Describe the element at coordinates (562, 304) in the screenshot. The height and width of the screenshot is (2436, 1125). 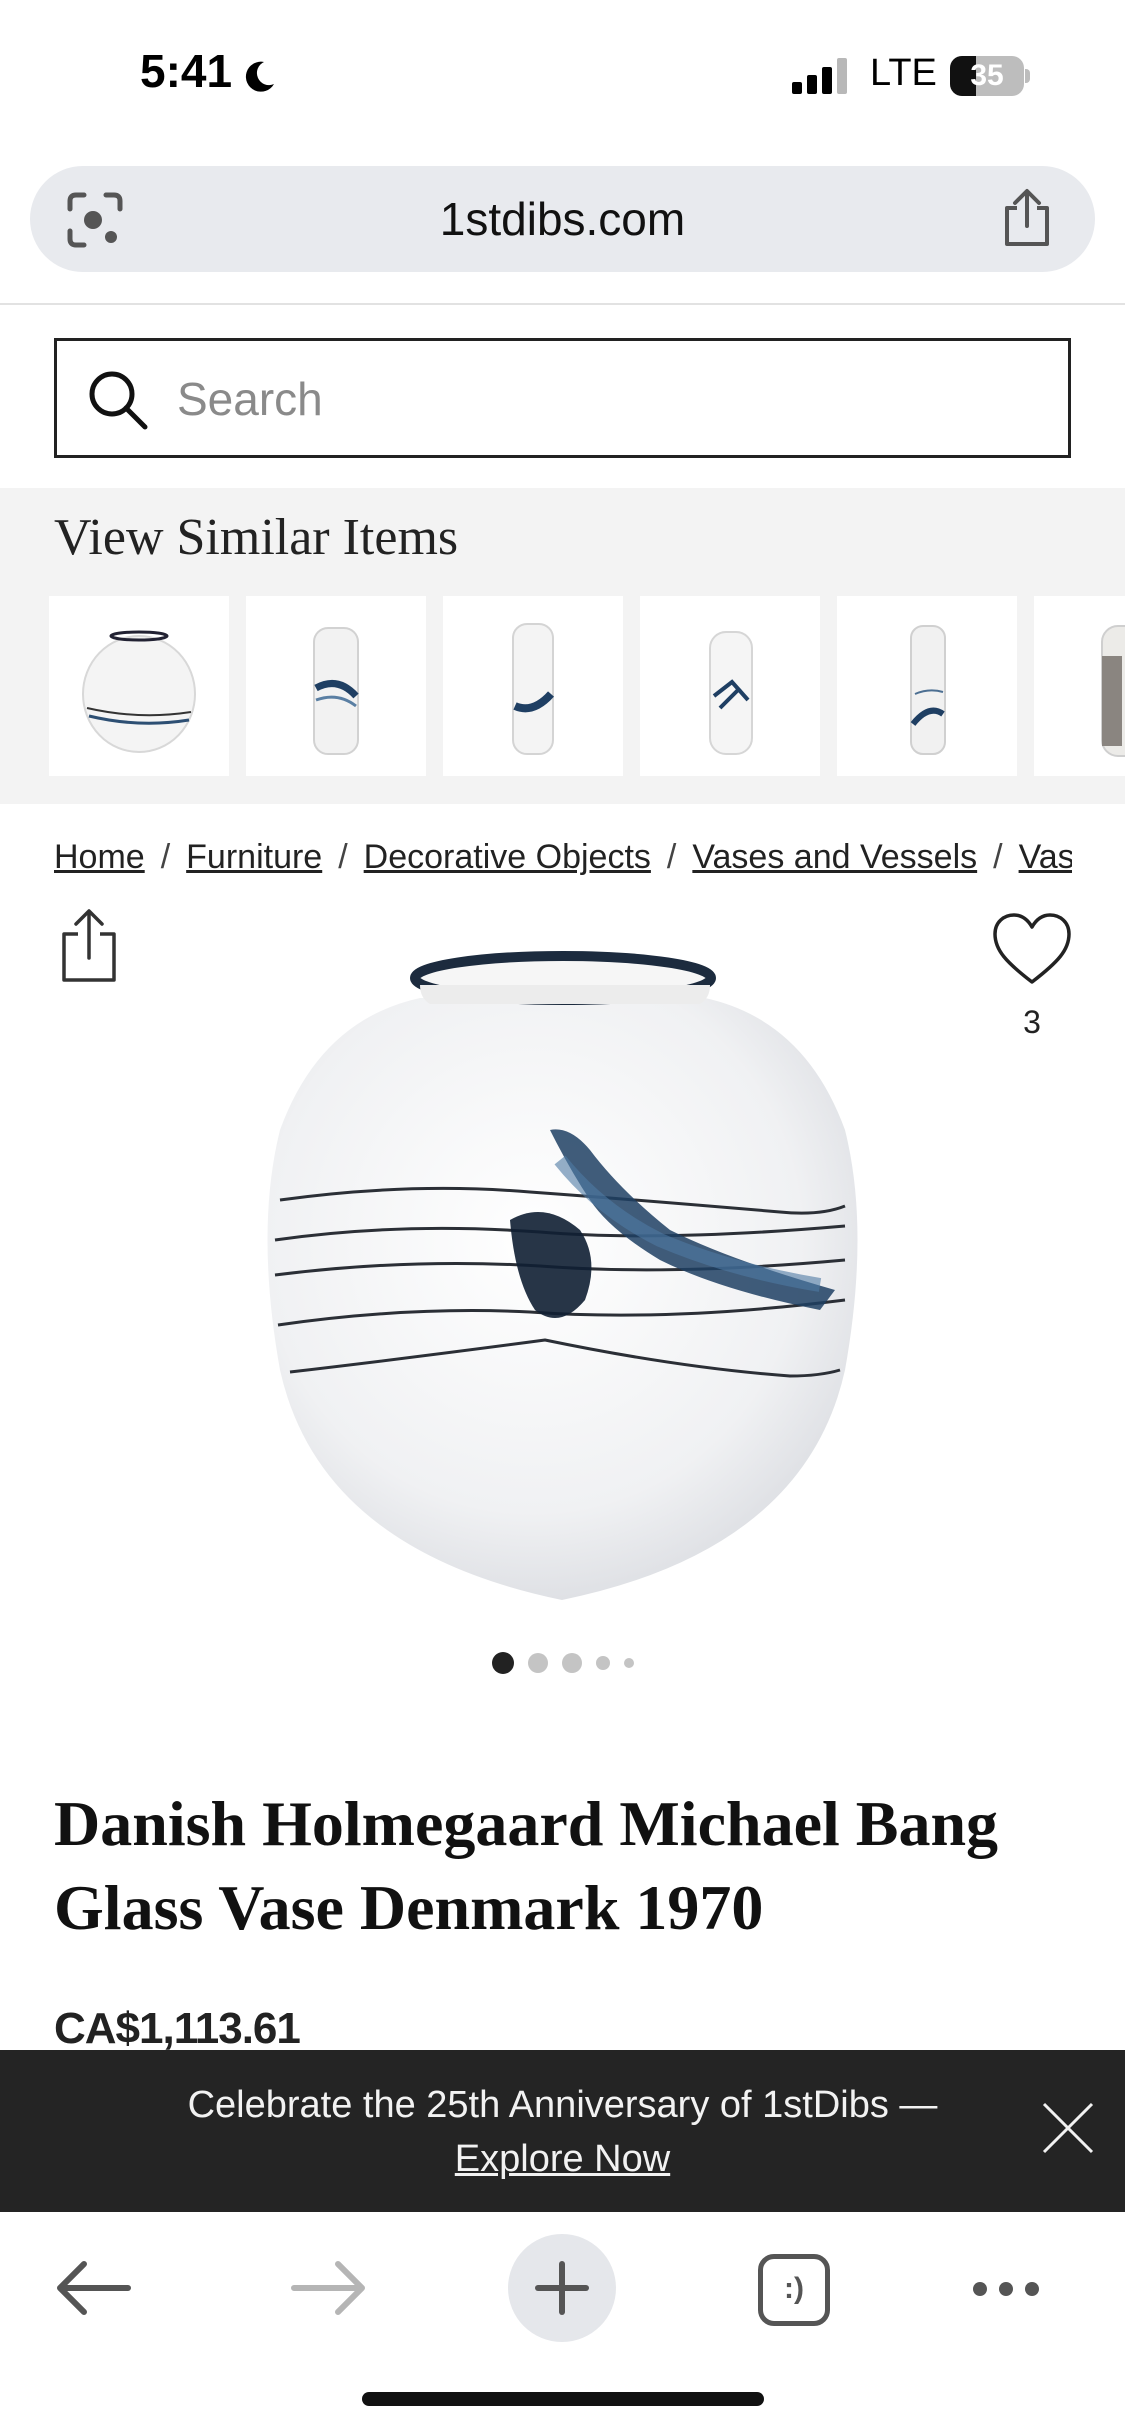
I see `divider` at that location.